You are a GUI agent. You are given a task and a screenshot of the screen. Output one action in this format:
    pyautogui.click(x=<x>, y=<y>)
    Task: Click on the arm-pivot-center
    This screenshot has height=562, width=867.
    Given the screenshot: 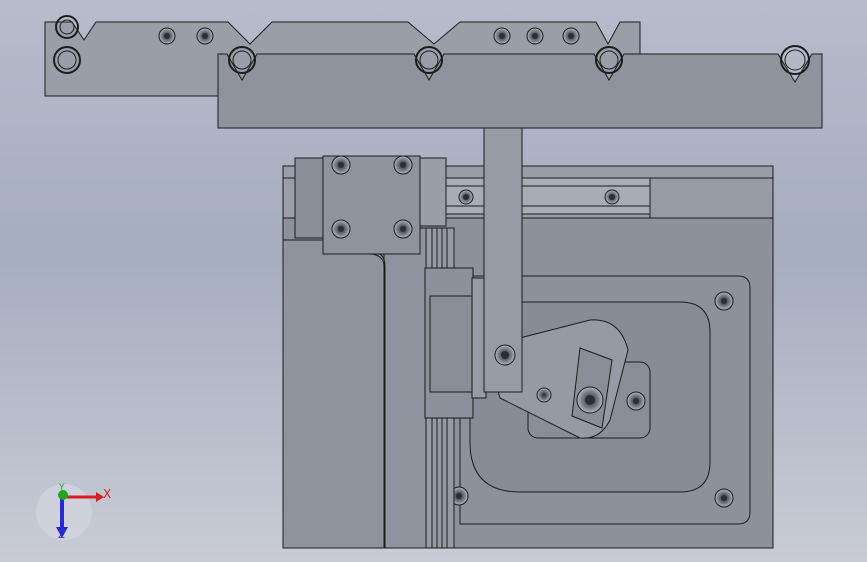 What is the action you would take?
    pyautogui.click(x=505, y=355)
    